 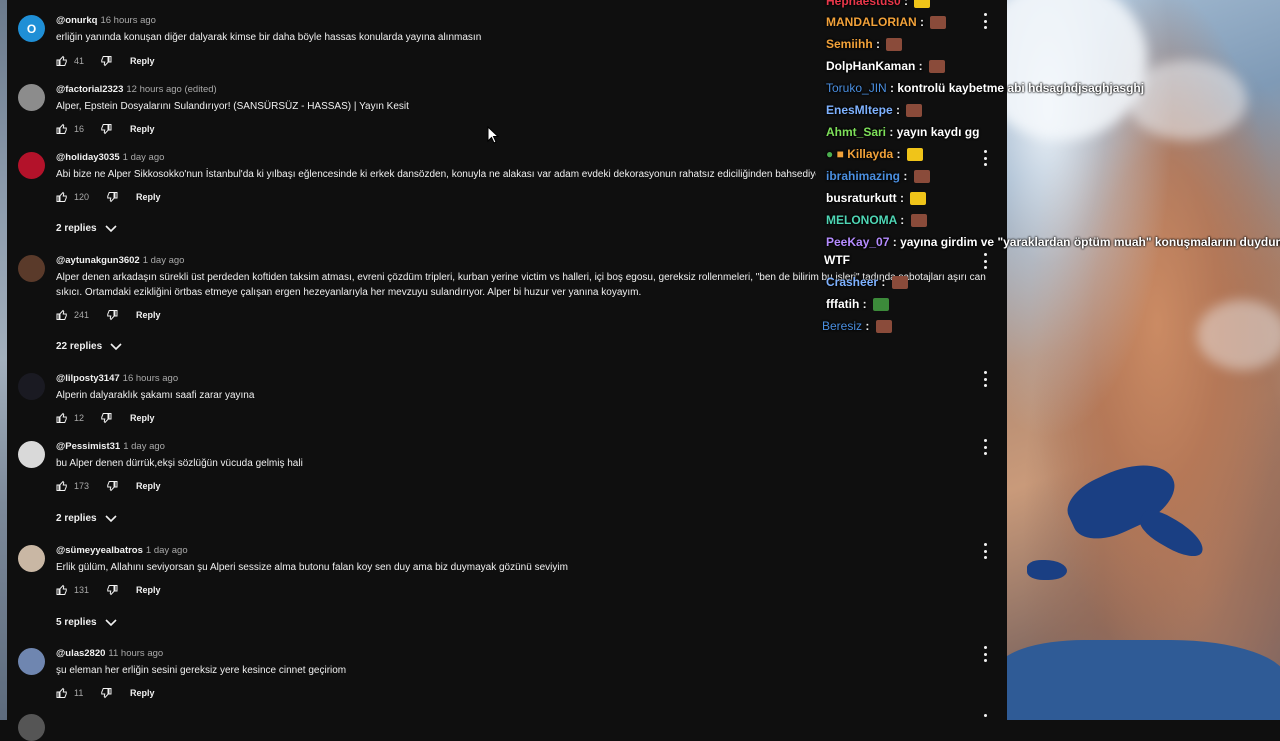 I want to click on comment-actions: 16 Reply, so click(x=105, y=129).